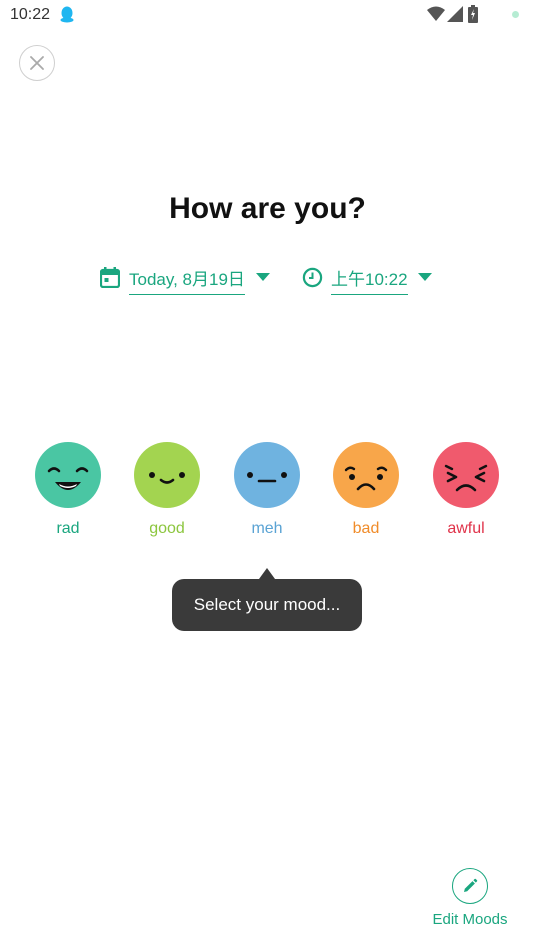 The image size is (535, 951). What do you see at coordinates (436, 13) in the screenshot?
I see `wifi-icon` at bounding box center [436, 13].